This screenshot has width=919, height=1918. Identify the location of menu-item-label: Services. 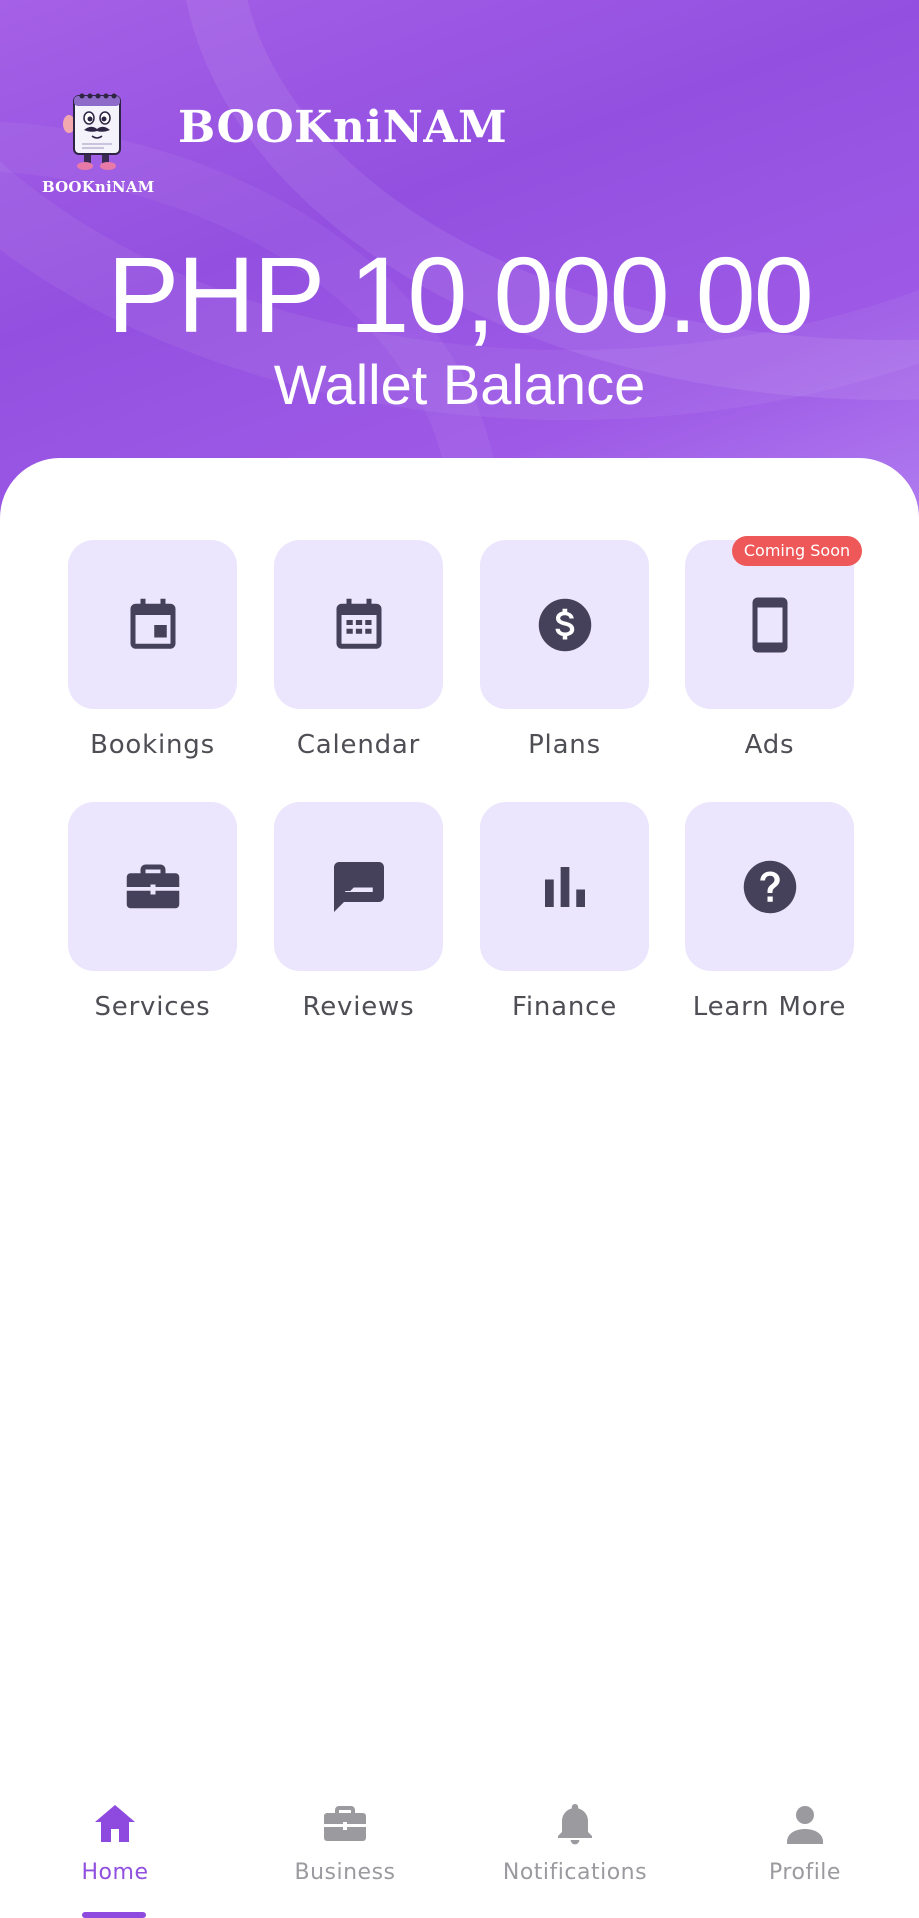
(152, 1007).